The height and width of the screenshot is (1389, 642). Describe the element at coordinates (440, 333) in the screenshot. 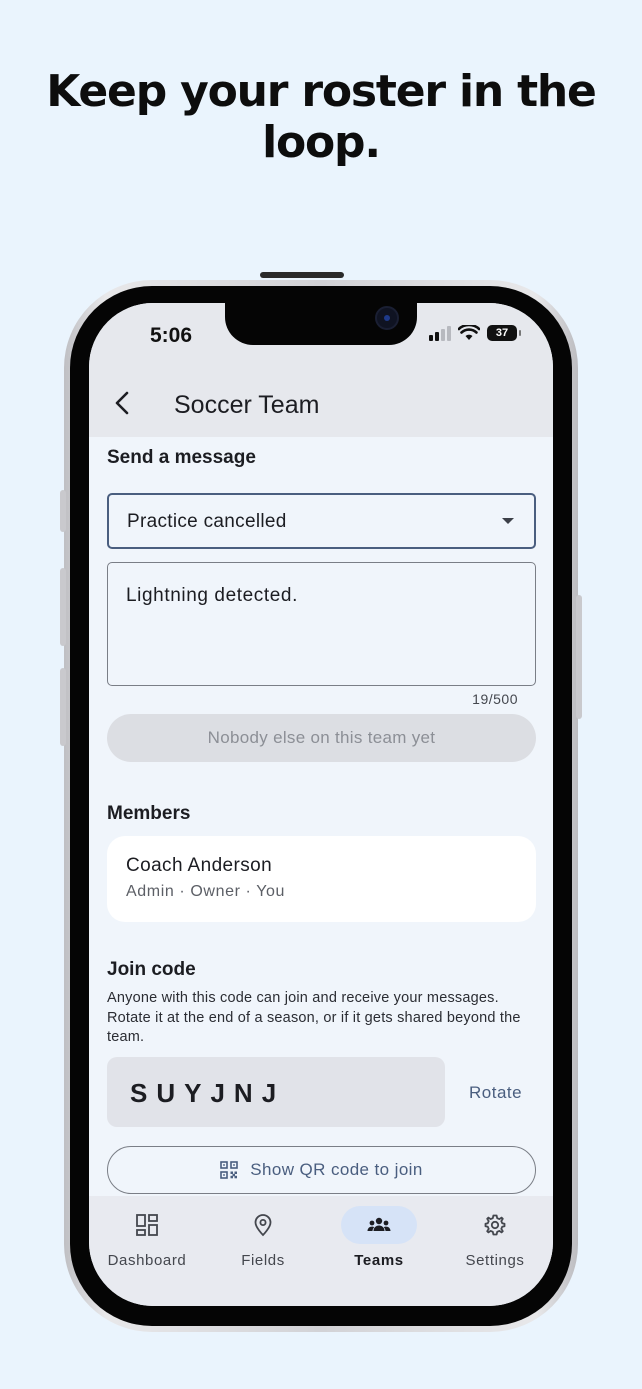

I see `cellular-signal-icon` at that location.